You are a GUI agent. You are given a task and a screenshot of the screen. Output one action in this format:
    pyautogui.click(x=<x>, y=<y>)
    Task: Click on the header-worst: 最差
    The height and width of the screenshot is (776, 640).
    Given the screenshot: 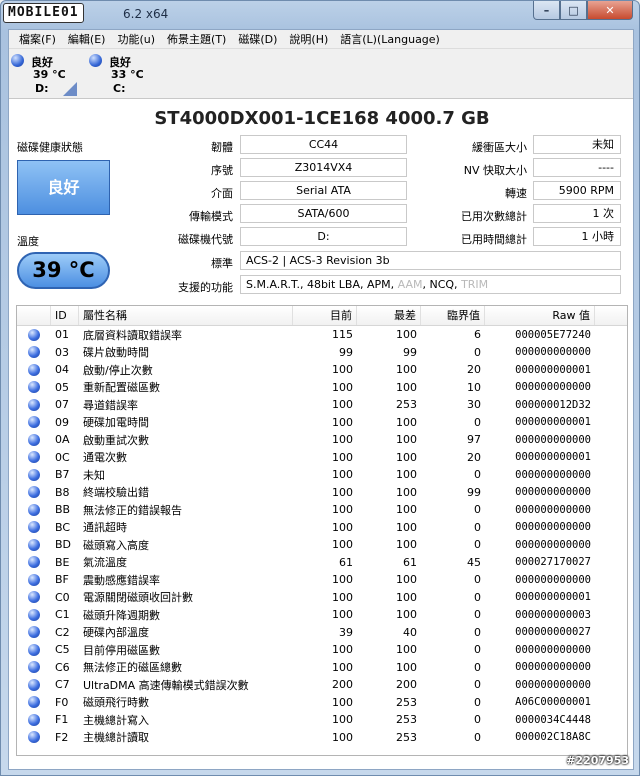 What is the action you would take?
    pyautogui.click(x=389, y=315)
    